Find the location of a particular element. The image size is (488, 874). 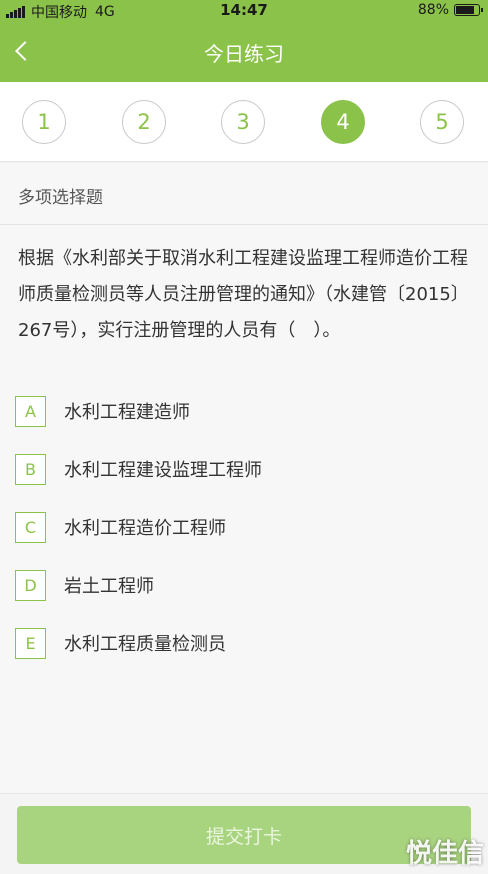

question-nav: 1 2 3 4 5 is located at coordinates (244, 122).